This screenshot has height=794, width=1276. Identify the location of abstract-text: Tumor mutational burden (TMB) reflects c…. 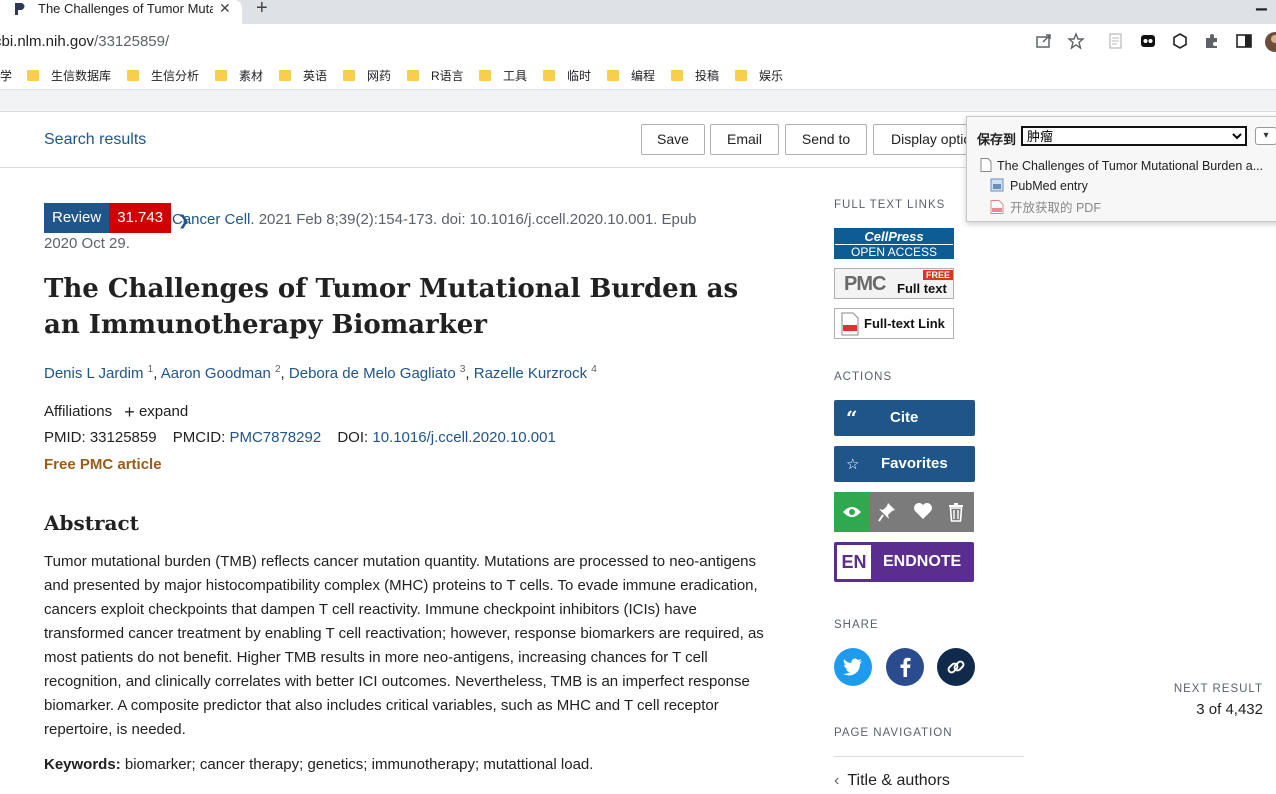
(404, 645).